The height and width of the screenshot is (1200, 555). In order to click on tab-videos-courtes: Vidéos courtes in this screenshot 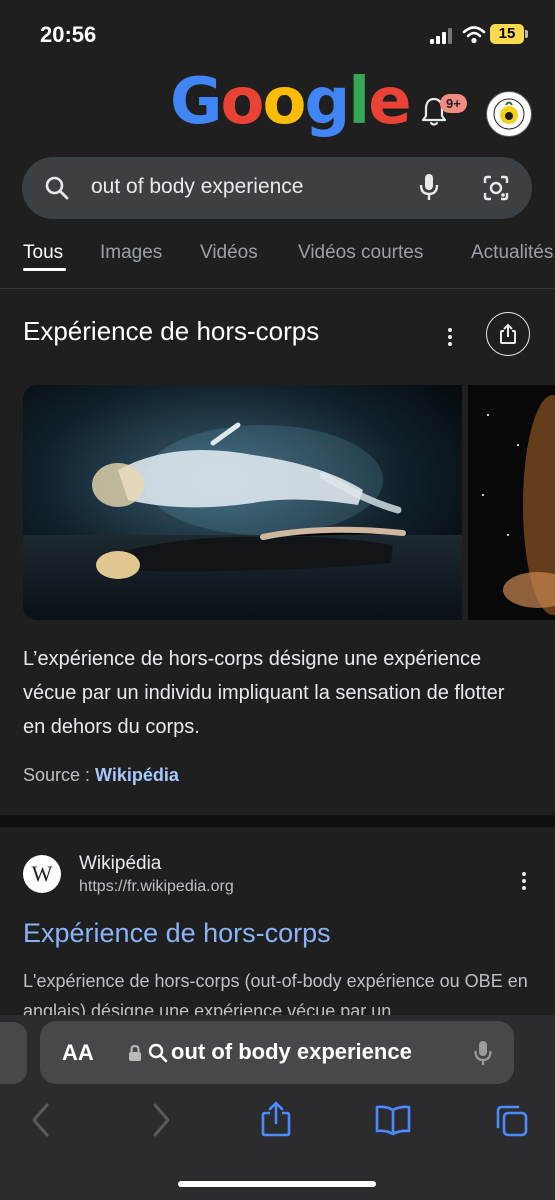, I will do `click(360, 253)`.